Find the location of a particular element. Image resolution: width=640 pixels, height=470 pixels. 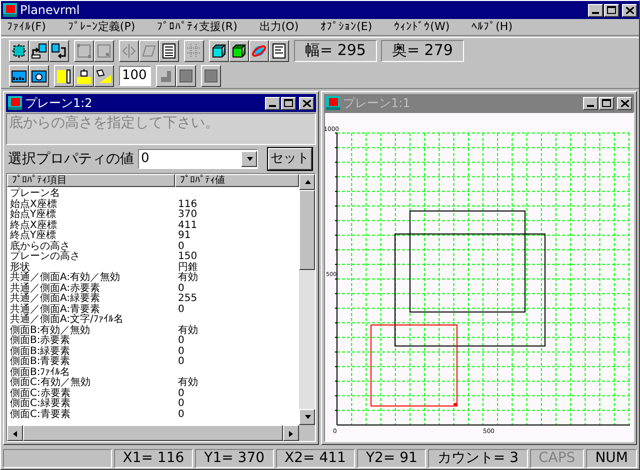

property-name: 共通／側面A:青要素 is located at coordinates (55, 309).